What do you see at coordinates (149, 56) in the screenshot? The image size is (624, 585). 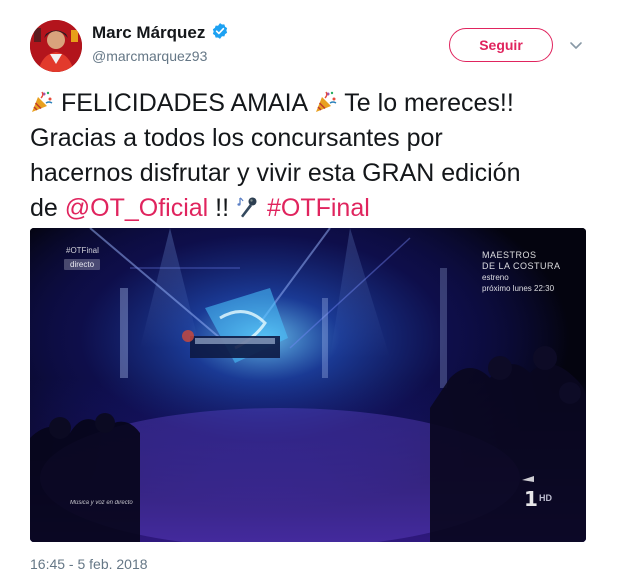 I see `author-handle: @marcmarquez93` at bounding box center [149, 56].